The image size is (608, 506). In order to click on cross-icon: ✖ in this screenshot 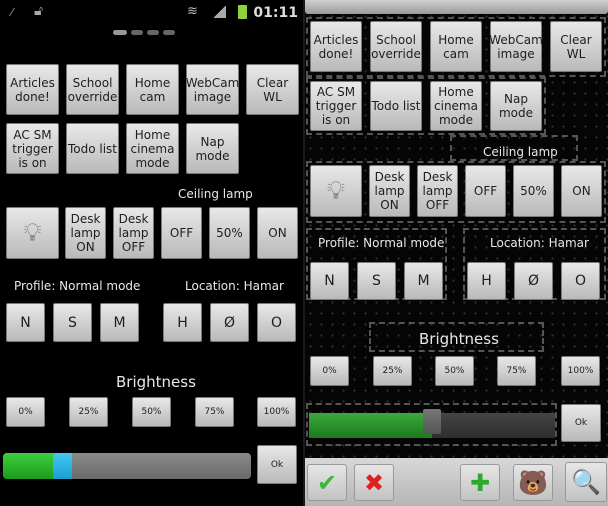, I will do `click(374, 482)`.